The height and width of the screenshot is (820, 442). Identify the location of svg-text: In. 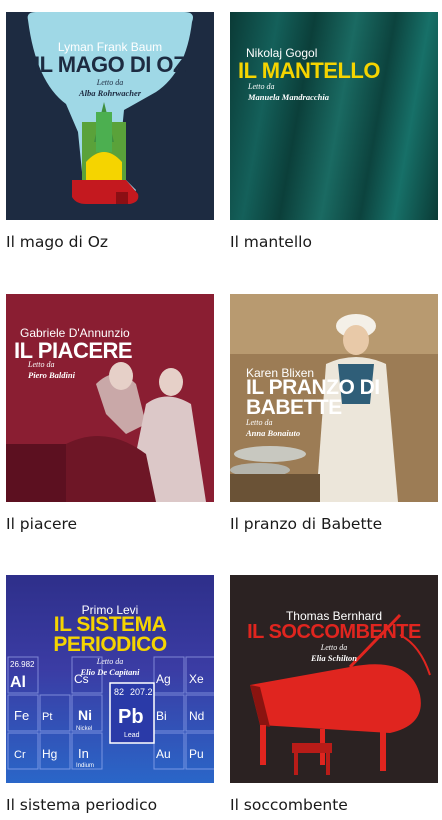
(83, 753).